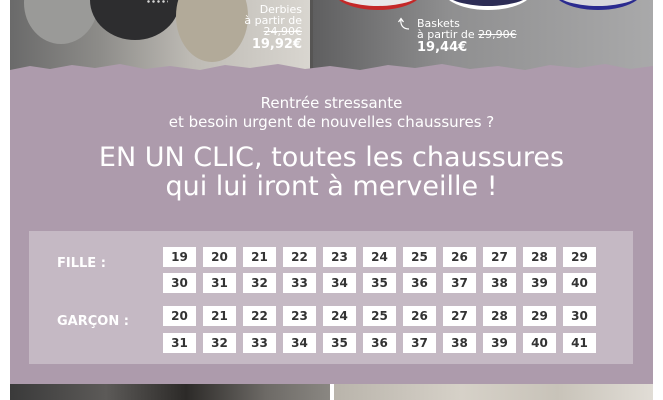 This screenshot has width=663, height=400. I want to click on girl-shoe-photo, so click(493, 392).